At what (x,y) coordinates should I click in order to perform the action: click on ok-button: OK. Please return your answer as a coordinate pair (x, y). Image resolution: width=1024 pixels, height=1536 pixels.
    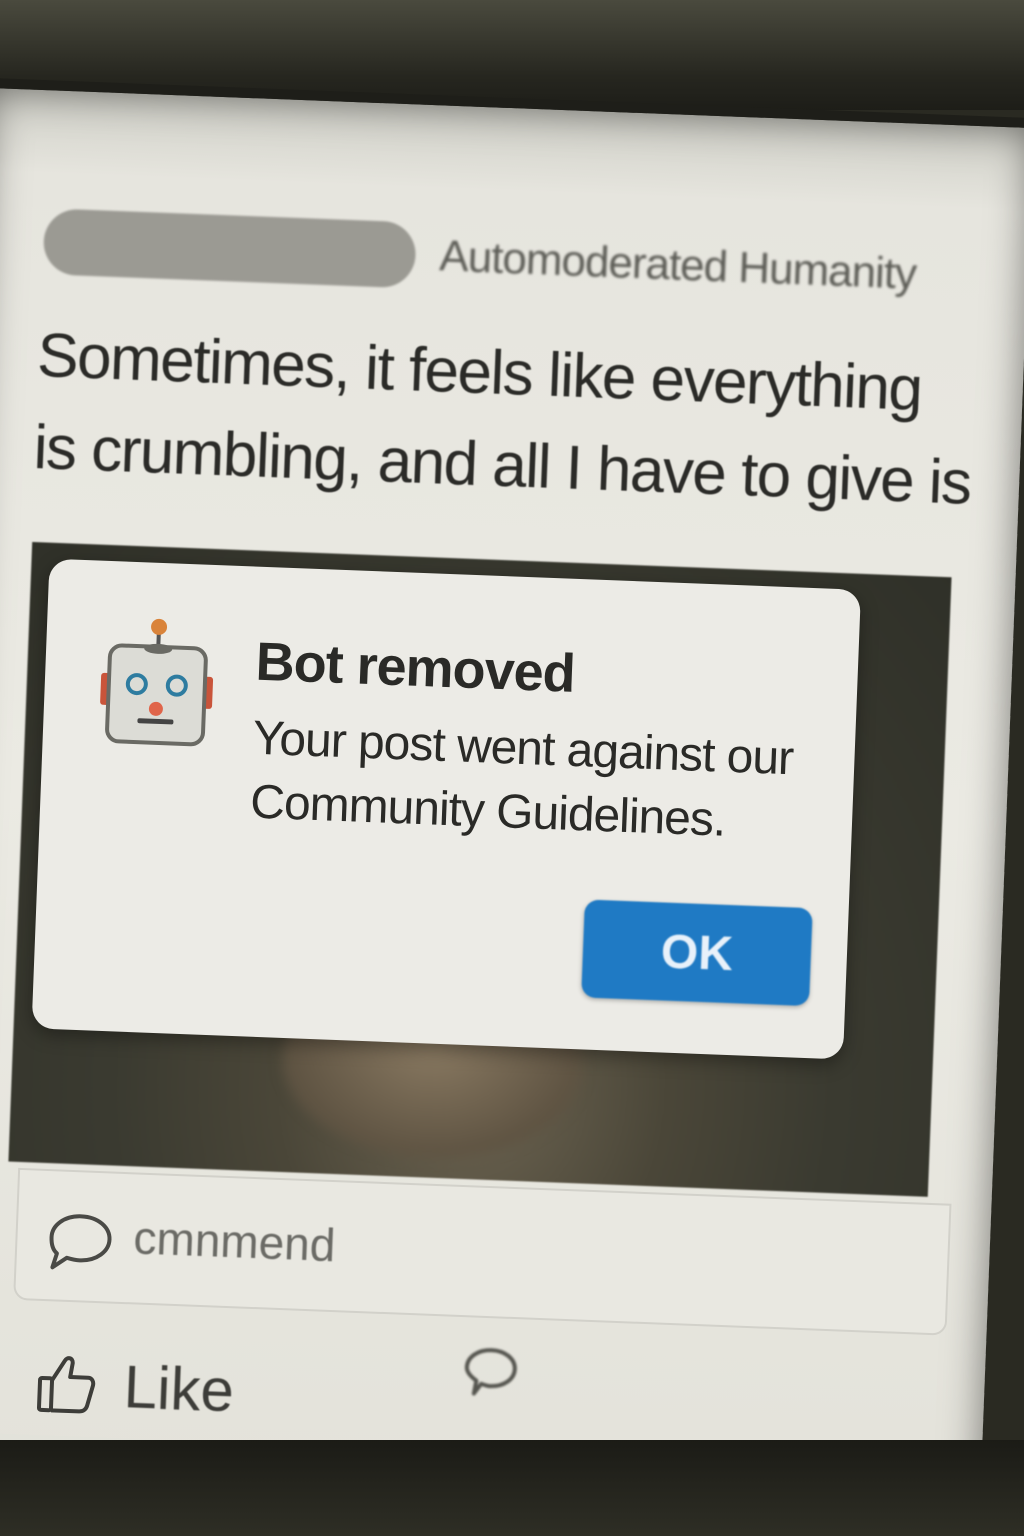
    Looking at the image, I should click on (697, 953).